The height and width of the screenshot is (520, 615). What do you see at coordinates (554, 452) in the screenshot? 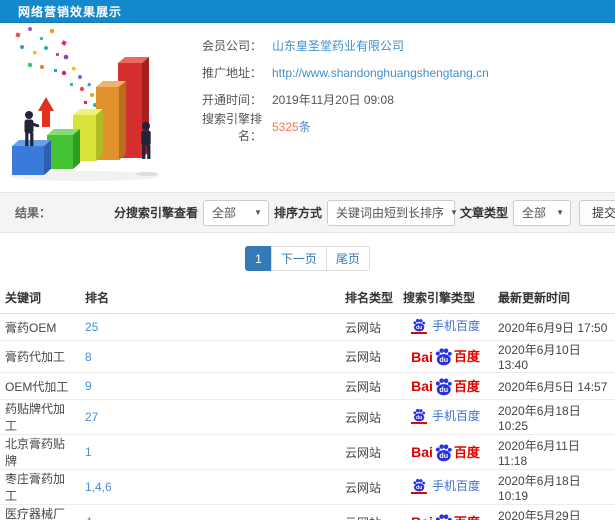
I see `updated-cell: 2020年6月11日 11:18` at bounding box center [554, 452].